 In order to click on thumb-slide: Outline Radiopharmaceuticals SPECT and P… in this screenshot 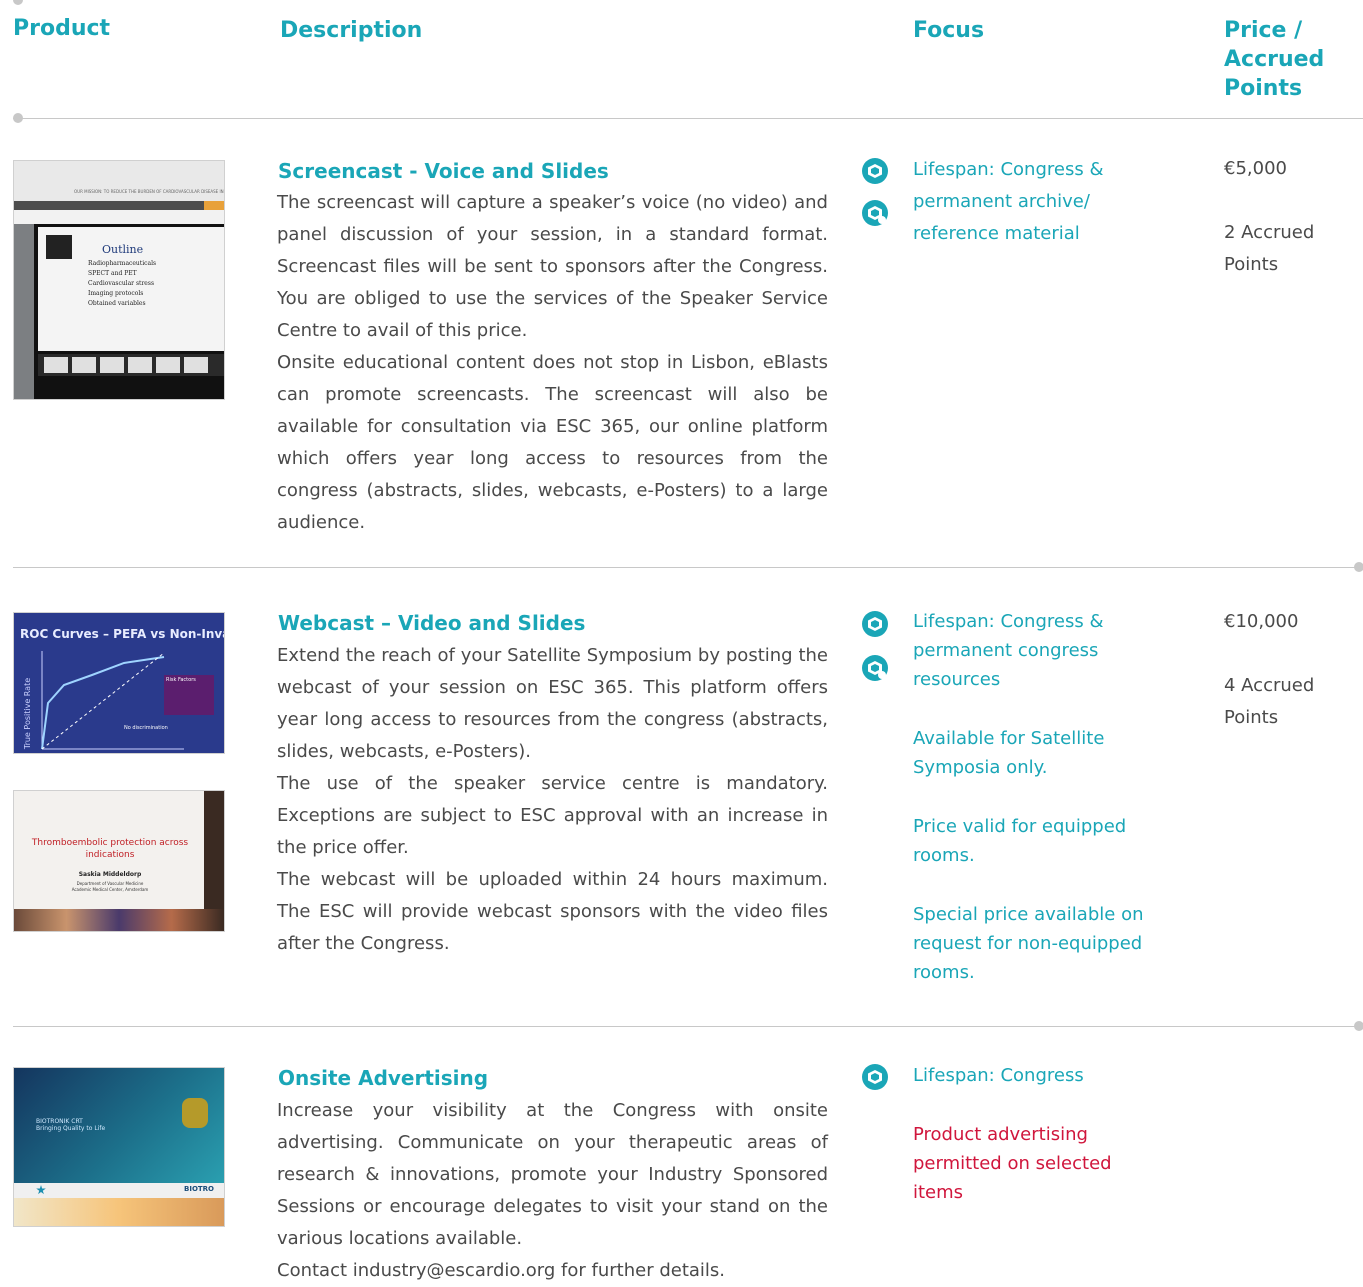, I will do `click(131, 289)`.